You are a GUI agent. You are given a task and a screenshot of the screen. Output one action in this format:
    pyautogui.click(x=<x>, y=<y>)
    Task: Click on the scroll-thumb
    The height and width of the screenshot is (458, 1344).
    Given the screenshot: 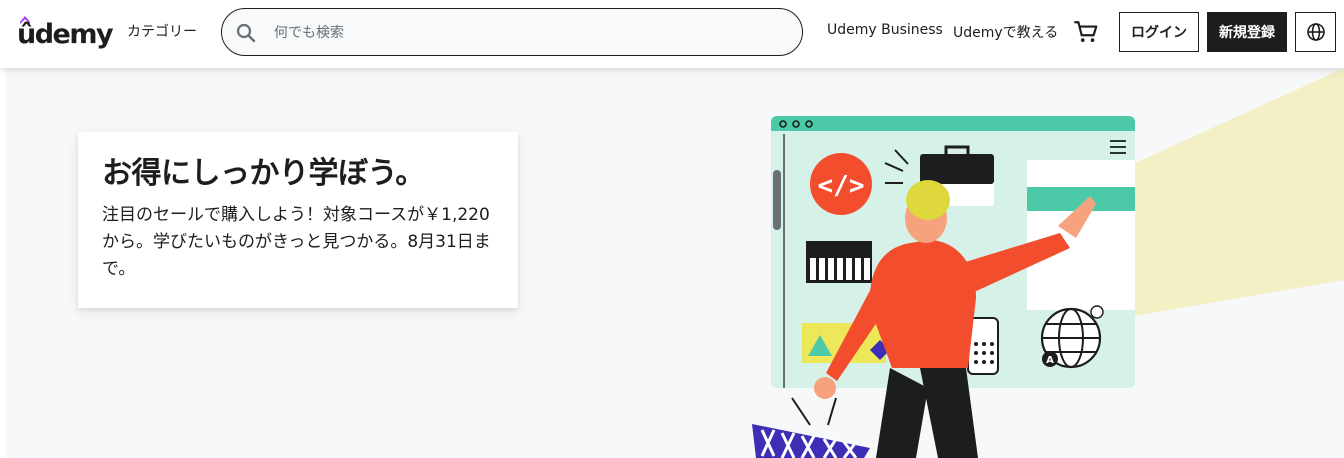 What is the action you would take?
    pyautogui.click(x=777, y=200)
    